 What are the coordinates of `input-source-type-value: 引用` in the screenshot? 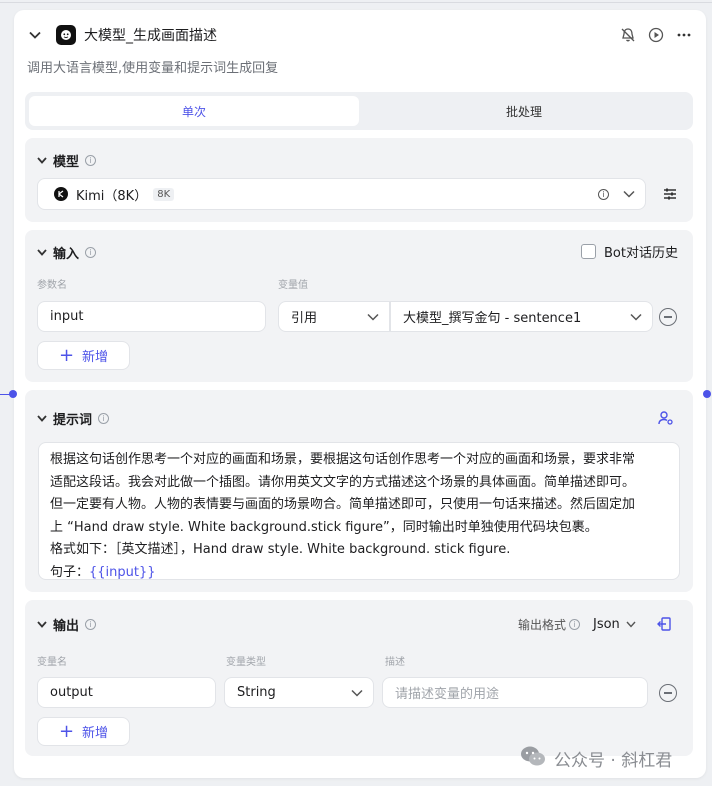 It's located at (304, 318).